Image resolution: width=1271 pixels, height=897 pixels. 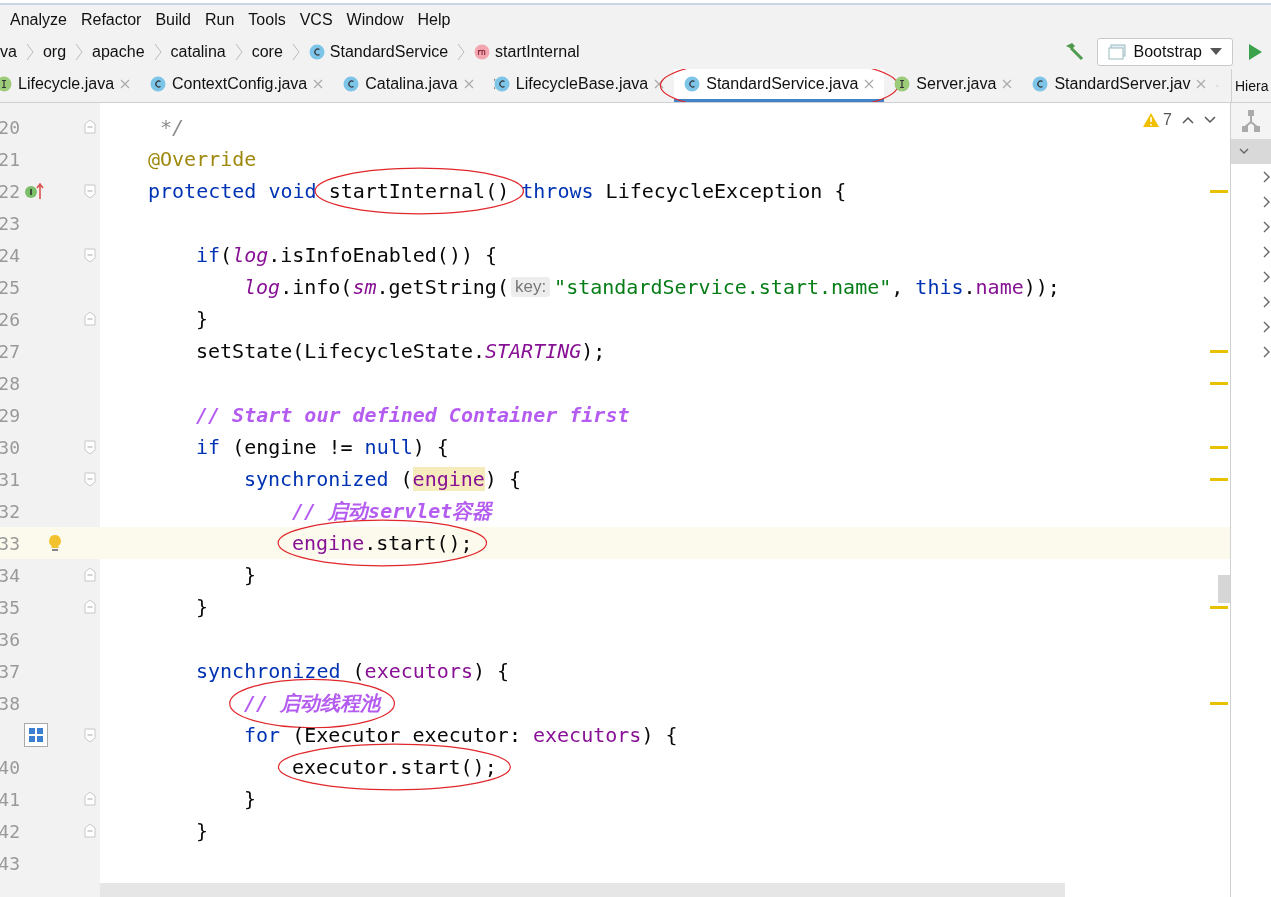 I want to click on chevron-down-icon, so click(x=1210, y=120).